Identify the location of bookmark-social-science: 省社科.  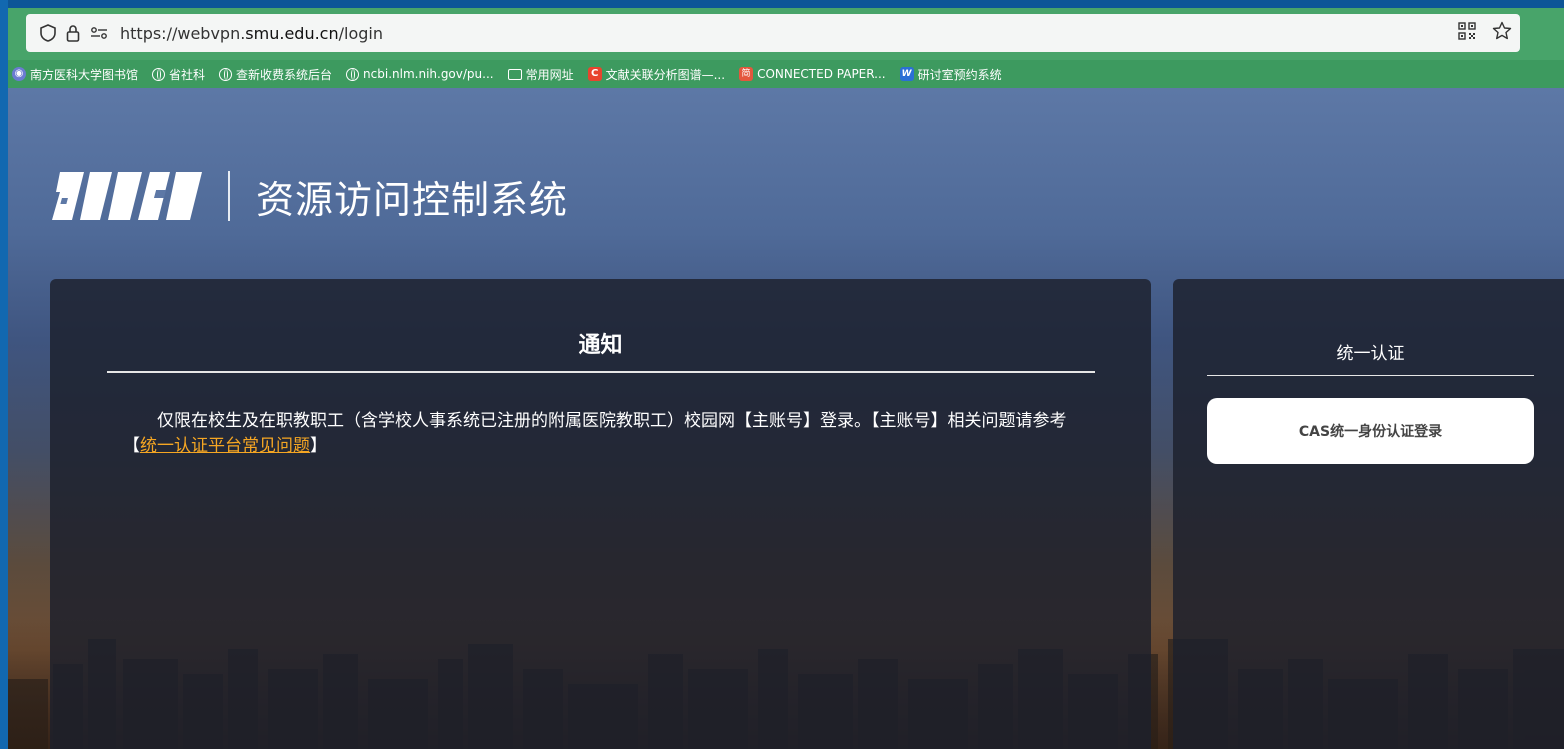
(178, 74).